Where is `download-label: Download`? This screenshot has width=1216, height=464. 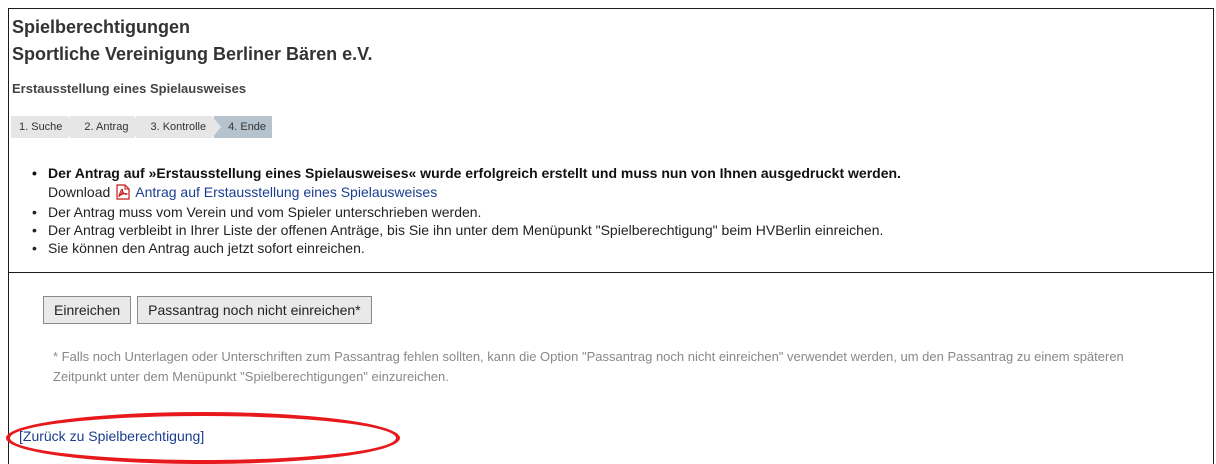
download-label: Download is located at coordinates (79, 192).